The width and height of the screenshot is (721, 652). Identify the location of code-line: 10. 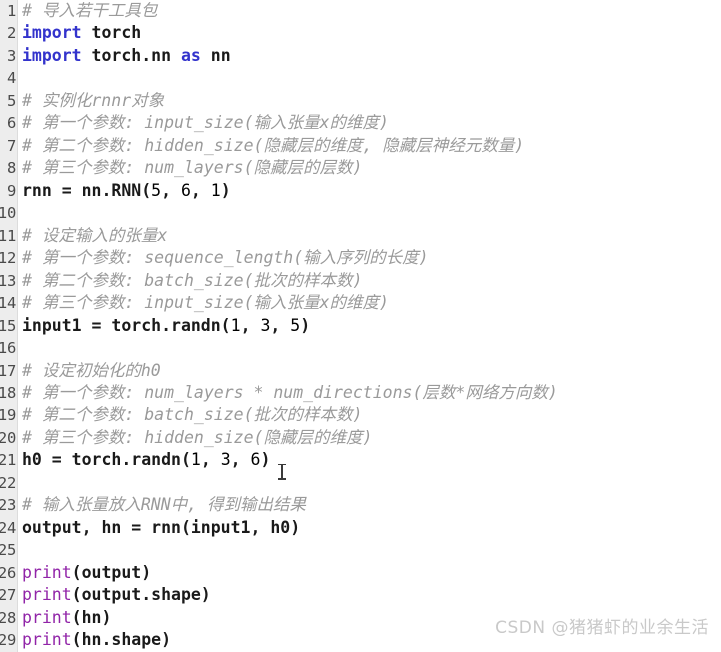
(360, 213).